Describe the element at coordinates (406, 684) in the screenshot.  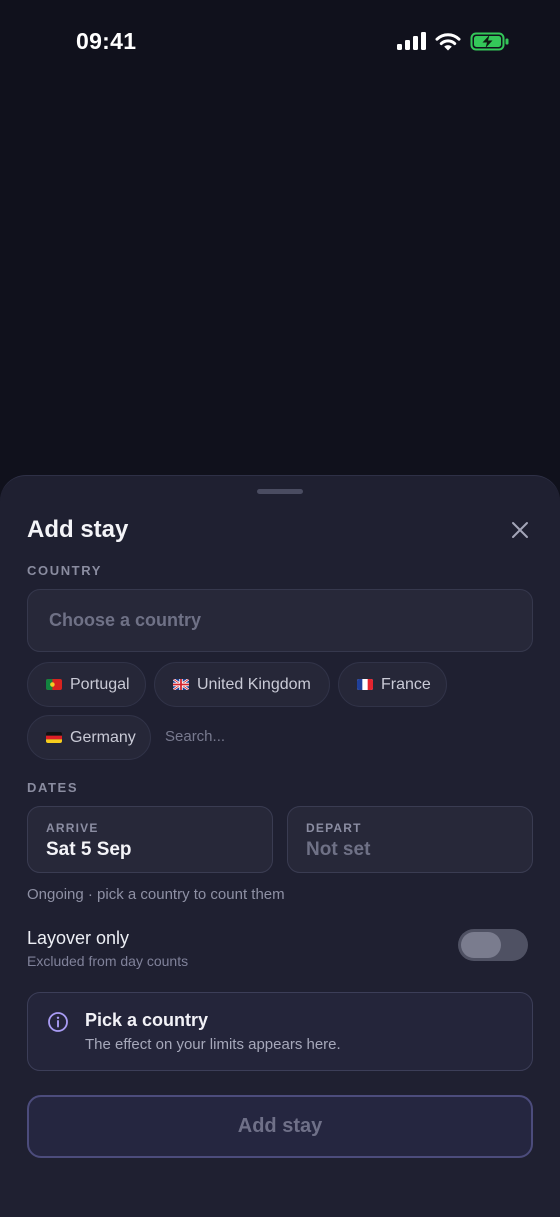
I see `chip-label: France` at that location.